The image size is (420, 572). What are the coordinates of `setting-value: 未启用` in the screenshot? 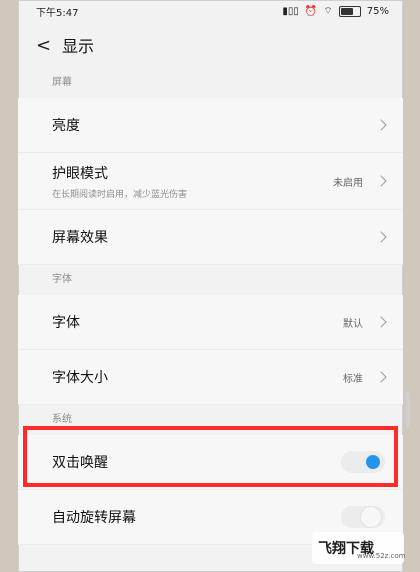 It's located at (348, 183).